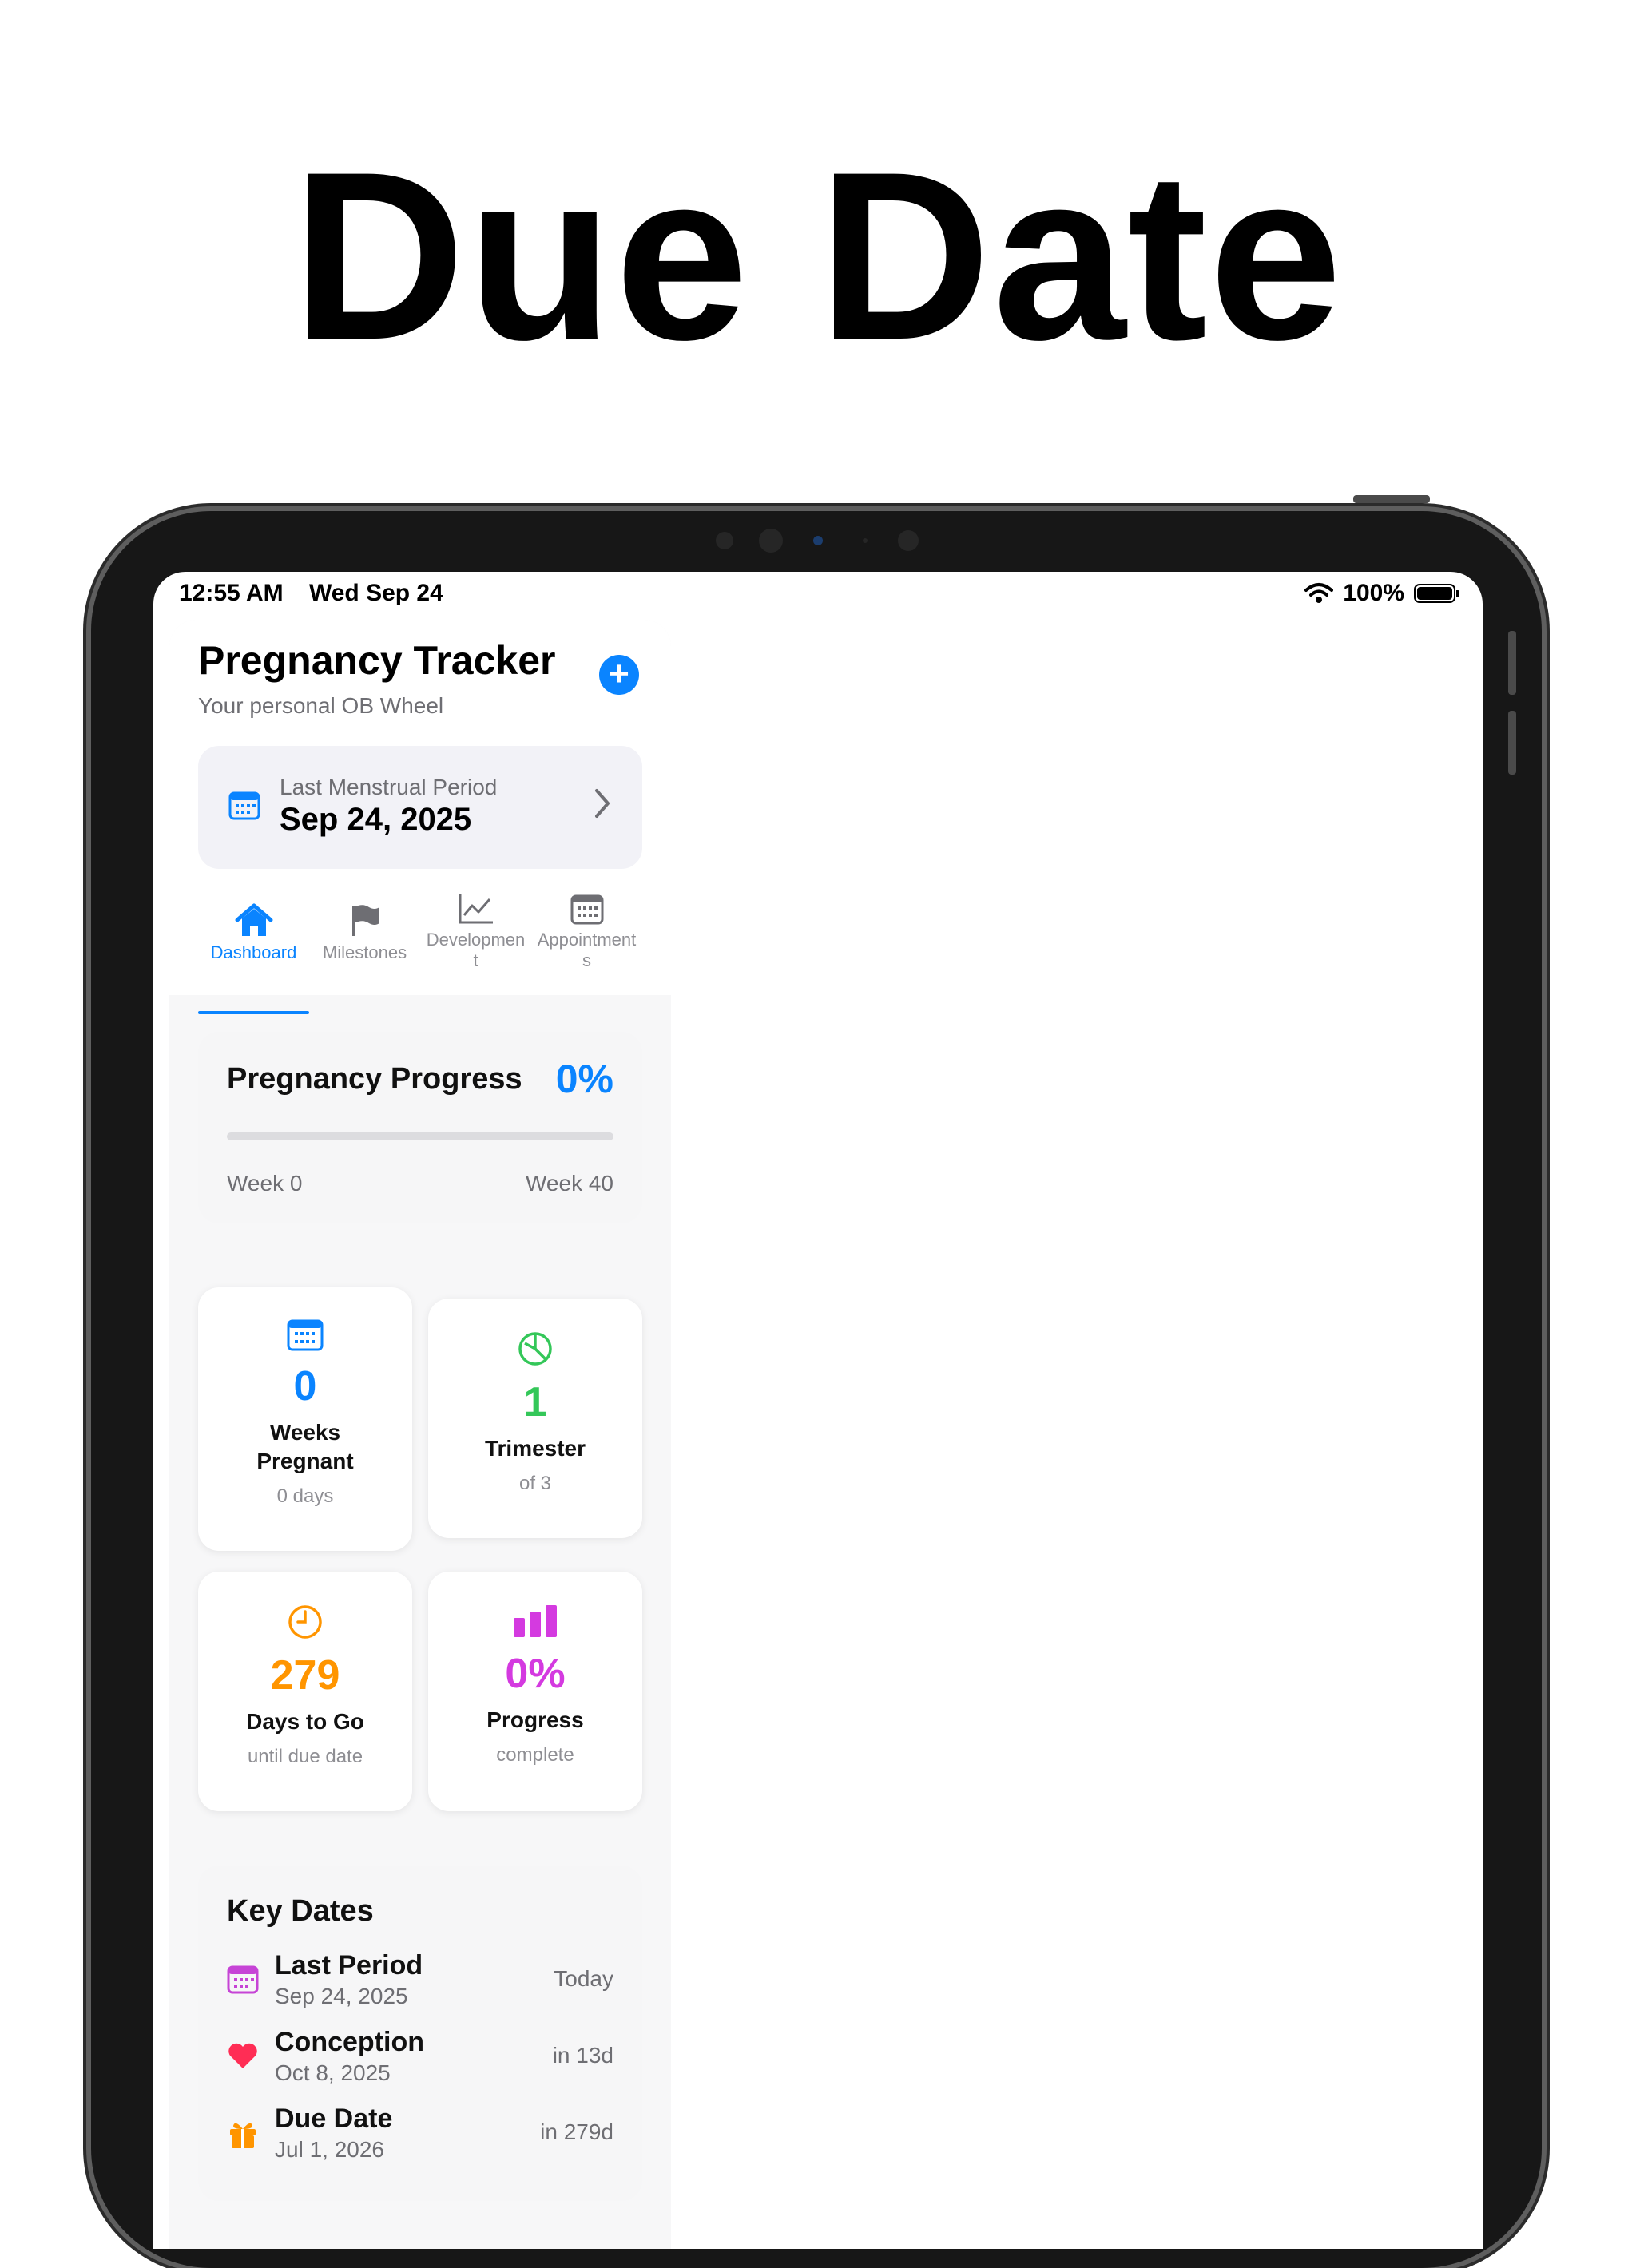  Describe the element at coordinates (254, 920) in the screenshot. I see `house-icon` at that location.